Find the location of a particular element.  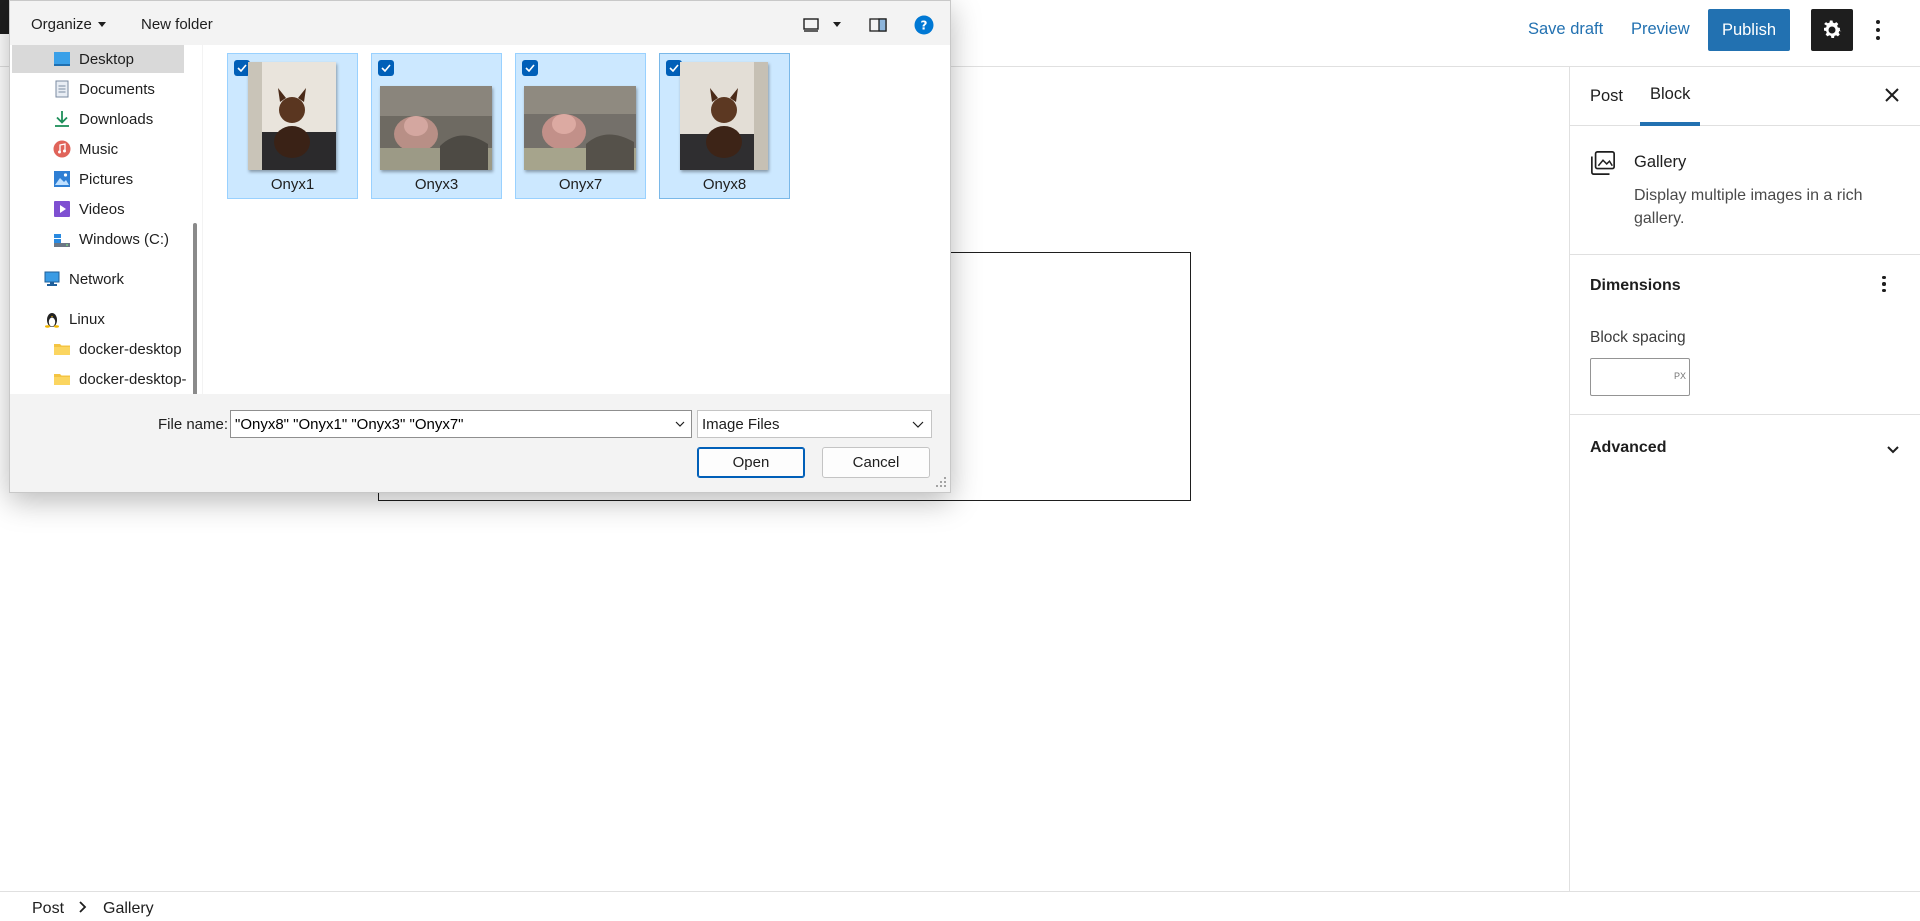

preview-pane-icon is located at coordinates (878, 25).